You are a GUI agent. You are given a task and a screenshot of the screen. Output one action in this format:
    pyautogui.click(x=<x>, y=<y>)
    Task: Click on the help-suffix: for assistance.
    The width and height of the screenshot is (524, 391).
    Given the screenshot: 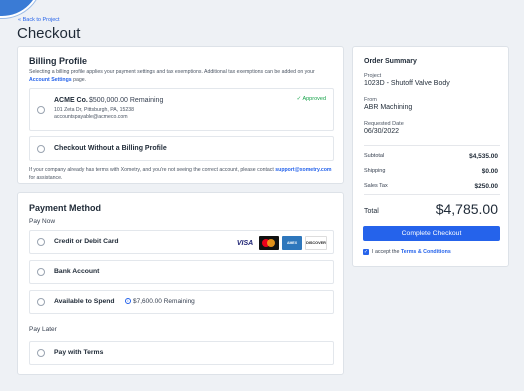 What is the action you would take?
    pyautogui.click(x=46, y=177)
    